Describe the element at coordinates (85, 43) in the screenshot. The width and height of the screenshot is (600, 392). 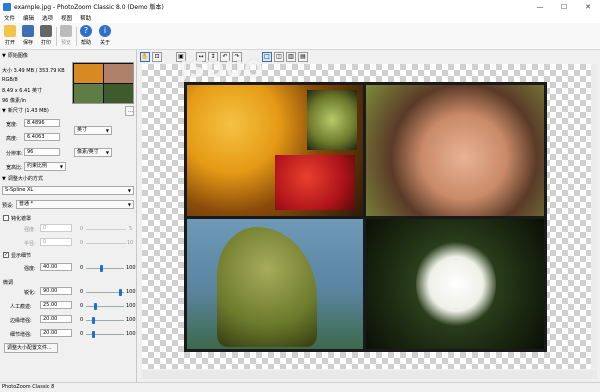
I see `help-label: 帮助` at that location.